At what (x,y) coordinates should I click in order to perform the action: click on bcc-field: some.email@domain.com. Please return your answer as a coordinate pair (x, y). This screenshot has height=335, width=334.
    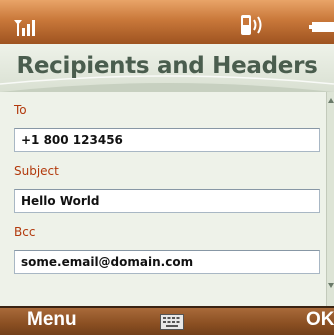
    Looking at the image, I should click on (167, 262).